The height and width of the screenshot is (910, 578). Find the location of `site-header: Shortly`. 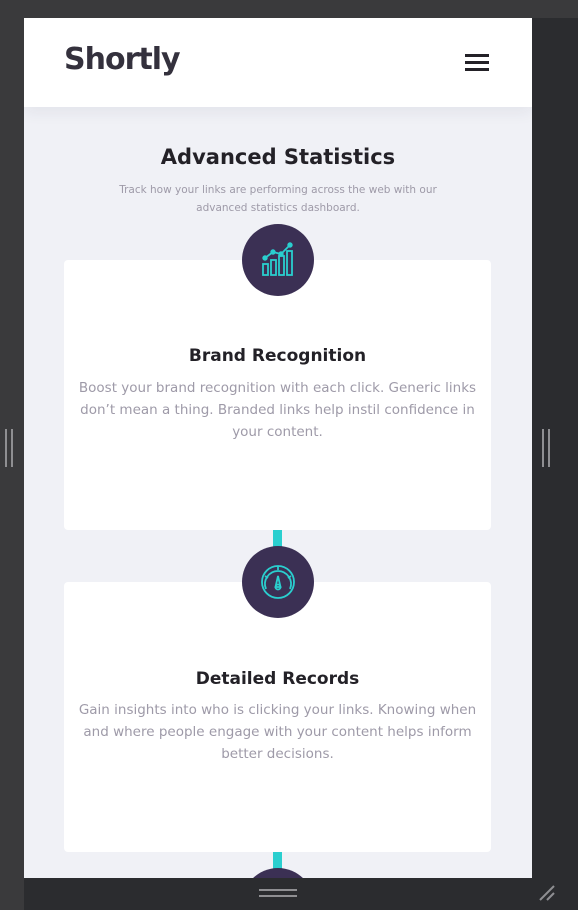

site-header: Shortly is located at coordinates (278, 62).